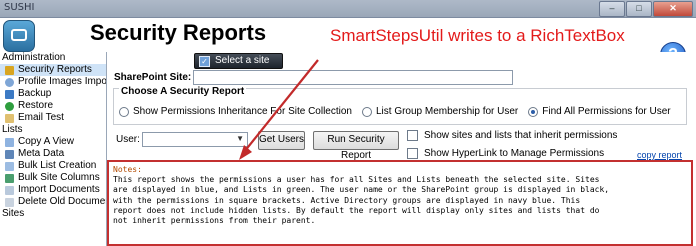 This screenshot has height=246, width=696. What do you see at coordinates (59, 177) in the screenshot?
I see `sidebar-item-label: Bulk Site Columns` at bounding box center [59, 177].